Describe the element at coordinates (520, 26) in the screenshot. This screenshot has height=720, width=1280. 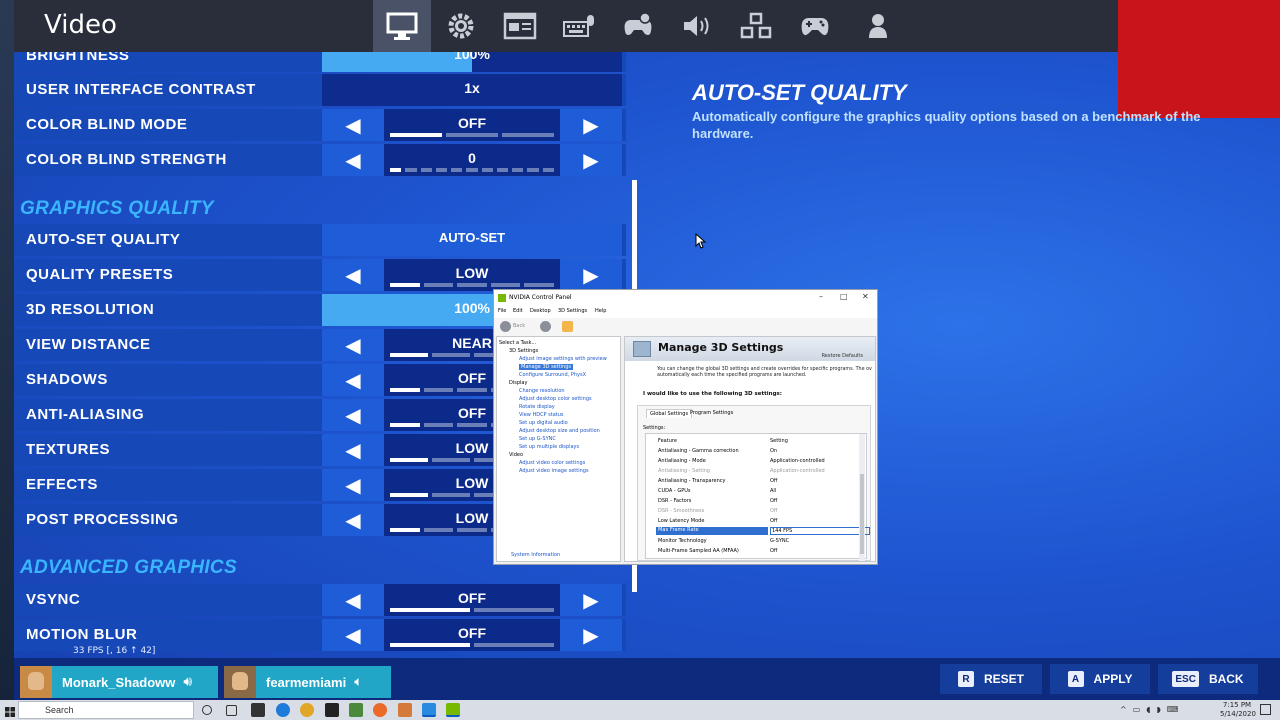
I see `tab-game-ui` at that location.